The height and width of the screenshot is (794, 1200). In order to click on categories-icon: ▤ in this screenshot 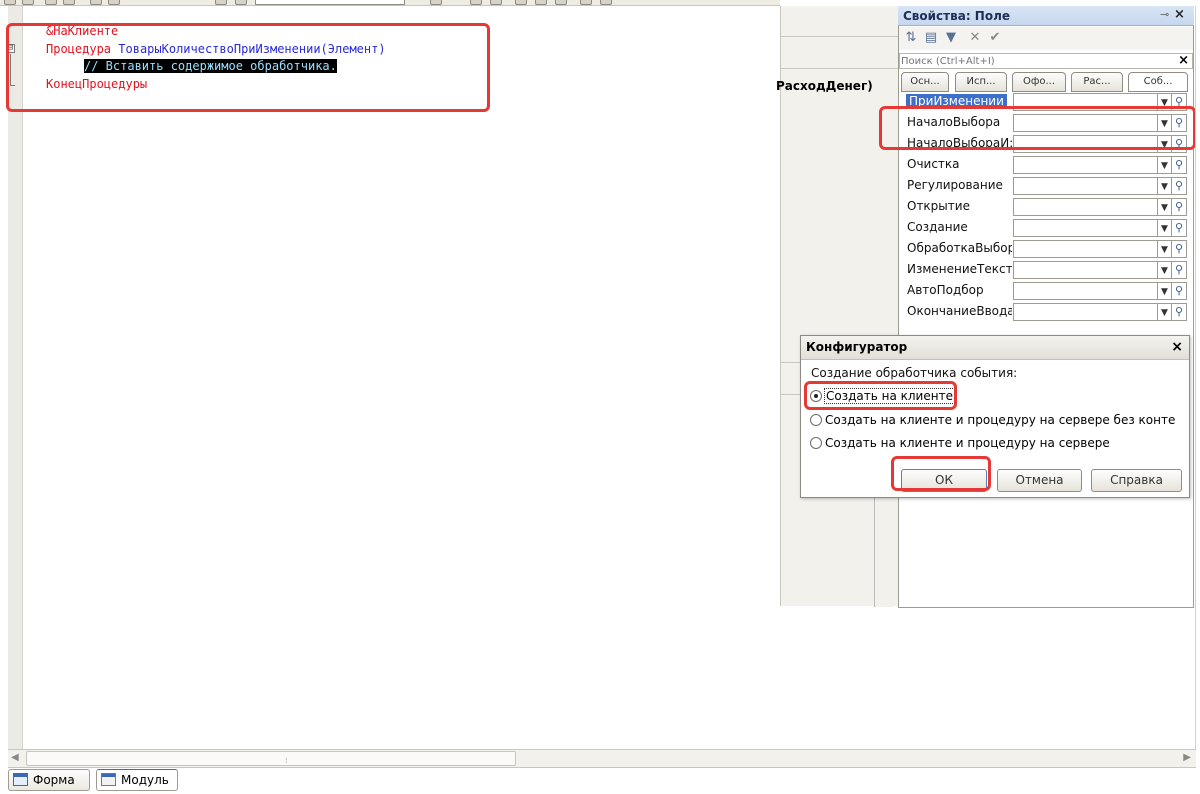, I will do `click(931, 38)`.